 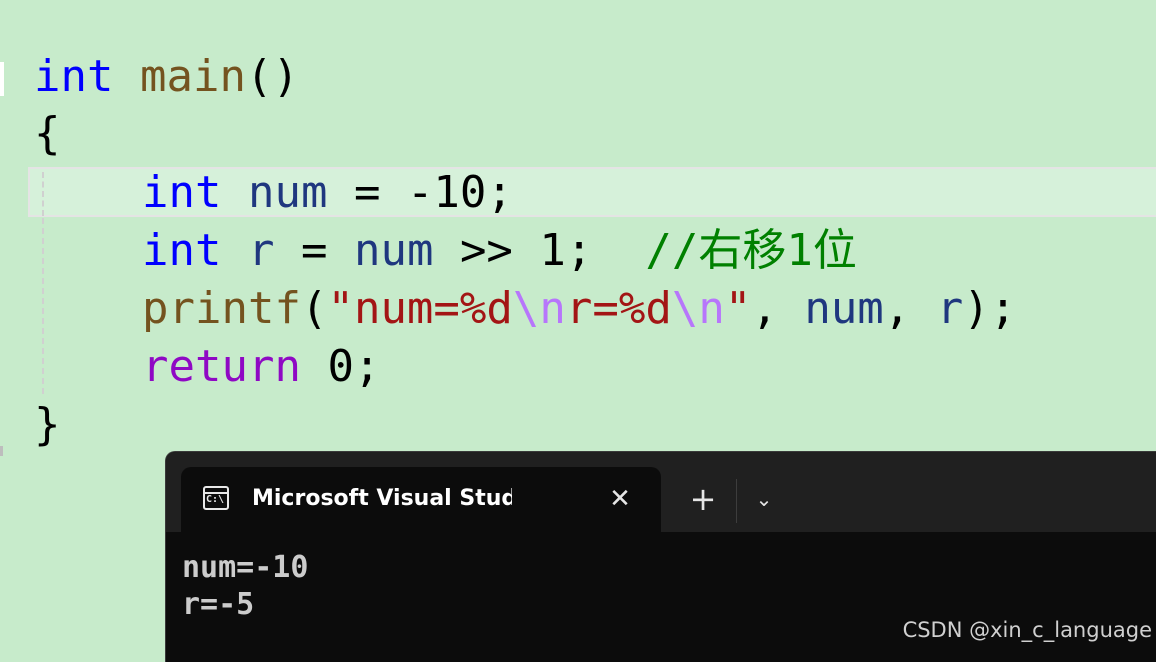 What do you see at coordinates (751, 250) in the screenshot?
I see `code-comment: //右移1位` at bounding box center [751, 250].